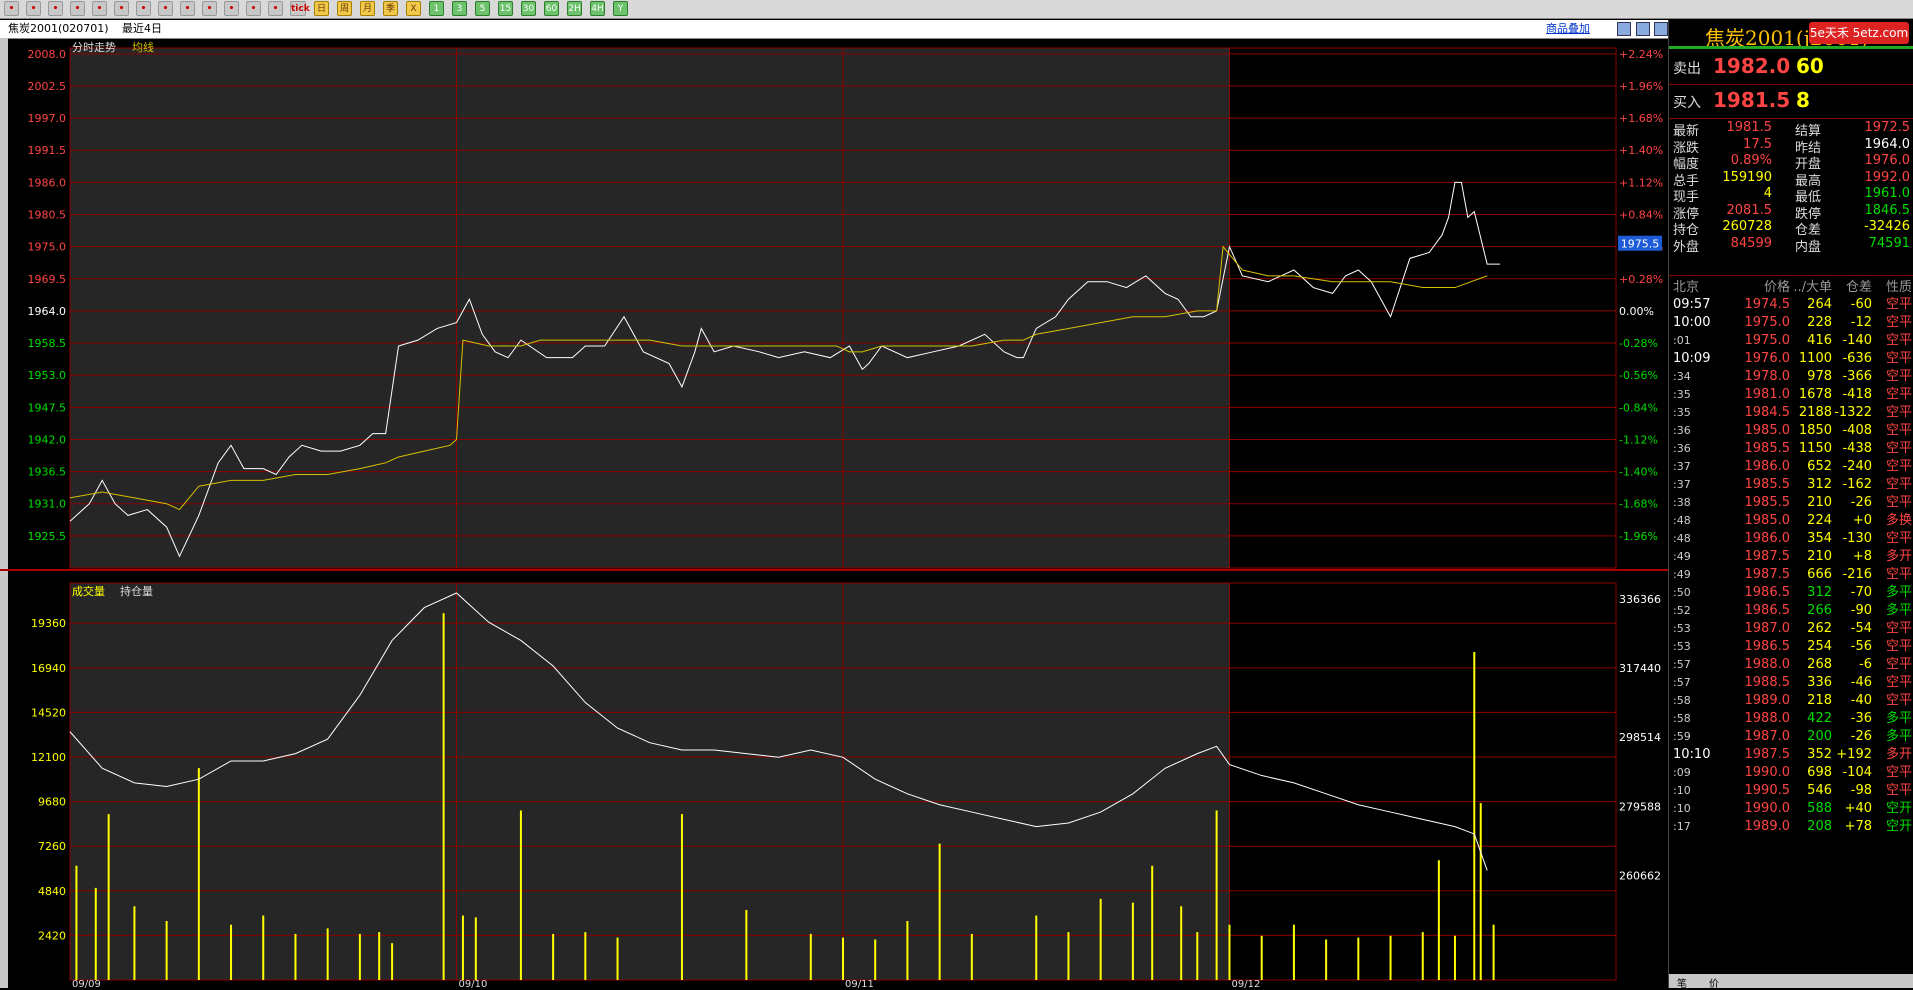 The width and height of the screenshot is (1913, 990). I want to click on pct-tick-label: +1.68%, so click(1641, 118).